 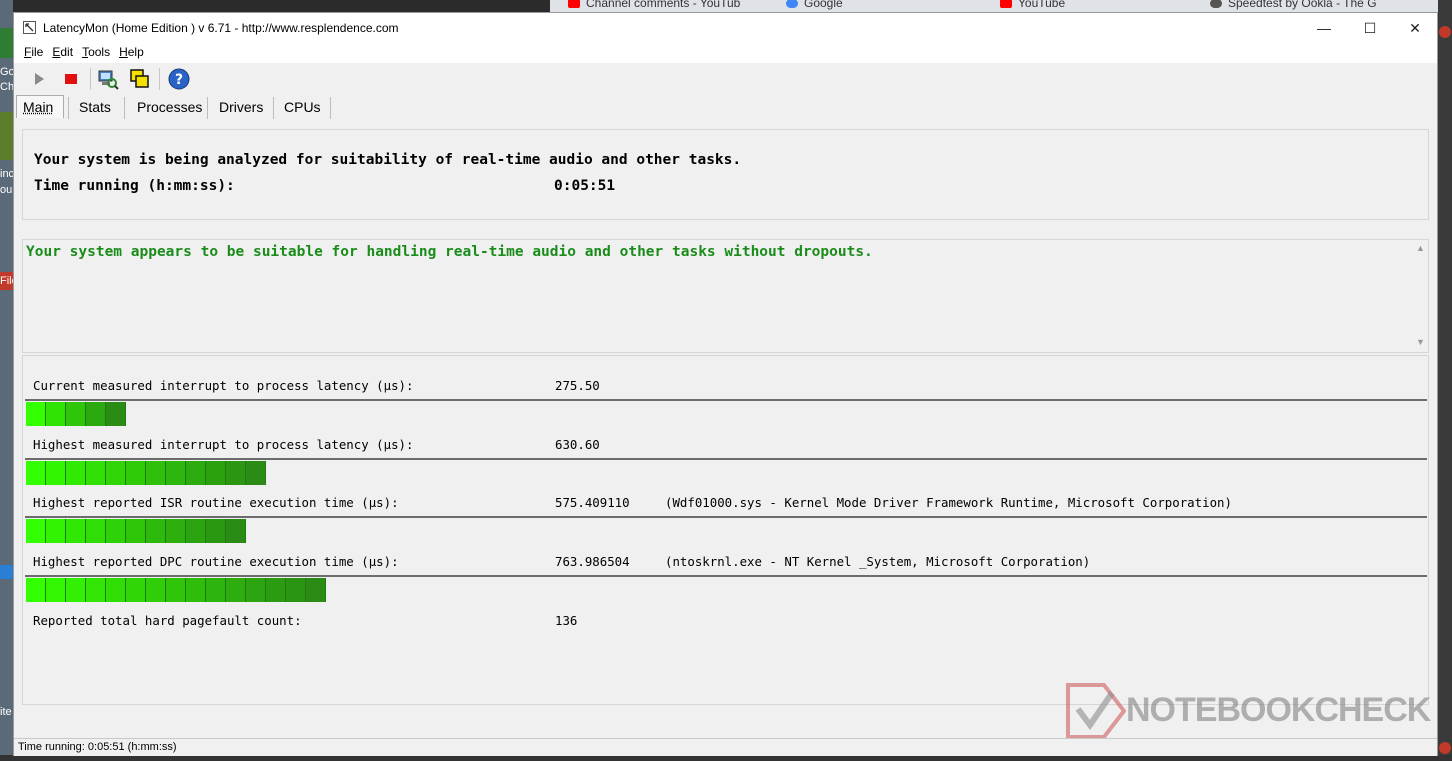 I want to click on windows-icon, so click(x=139, y=78).